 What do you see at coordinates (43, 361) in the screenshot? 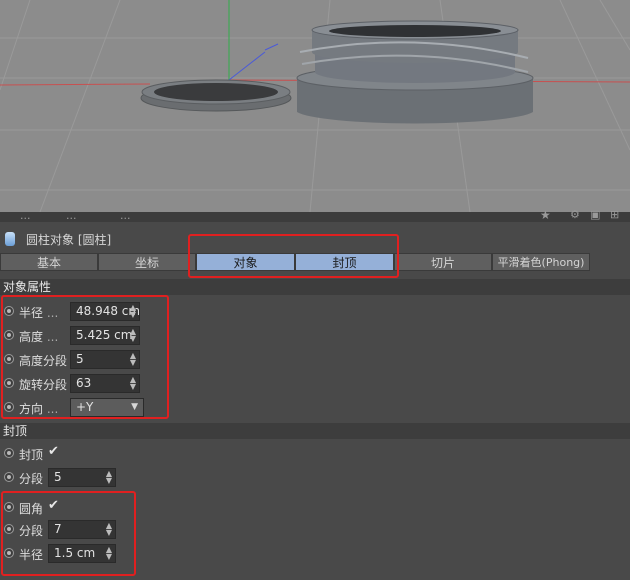
I see `height-segments-label: 高度分段` at bounding box center [43, 361].